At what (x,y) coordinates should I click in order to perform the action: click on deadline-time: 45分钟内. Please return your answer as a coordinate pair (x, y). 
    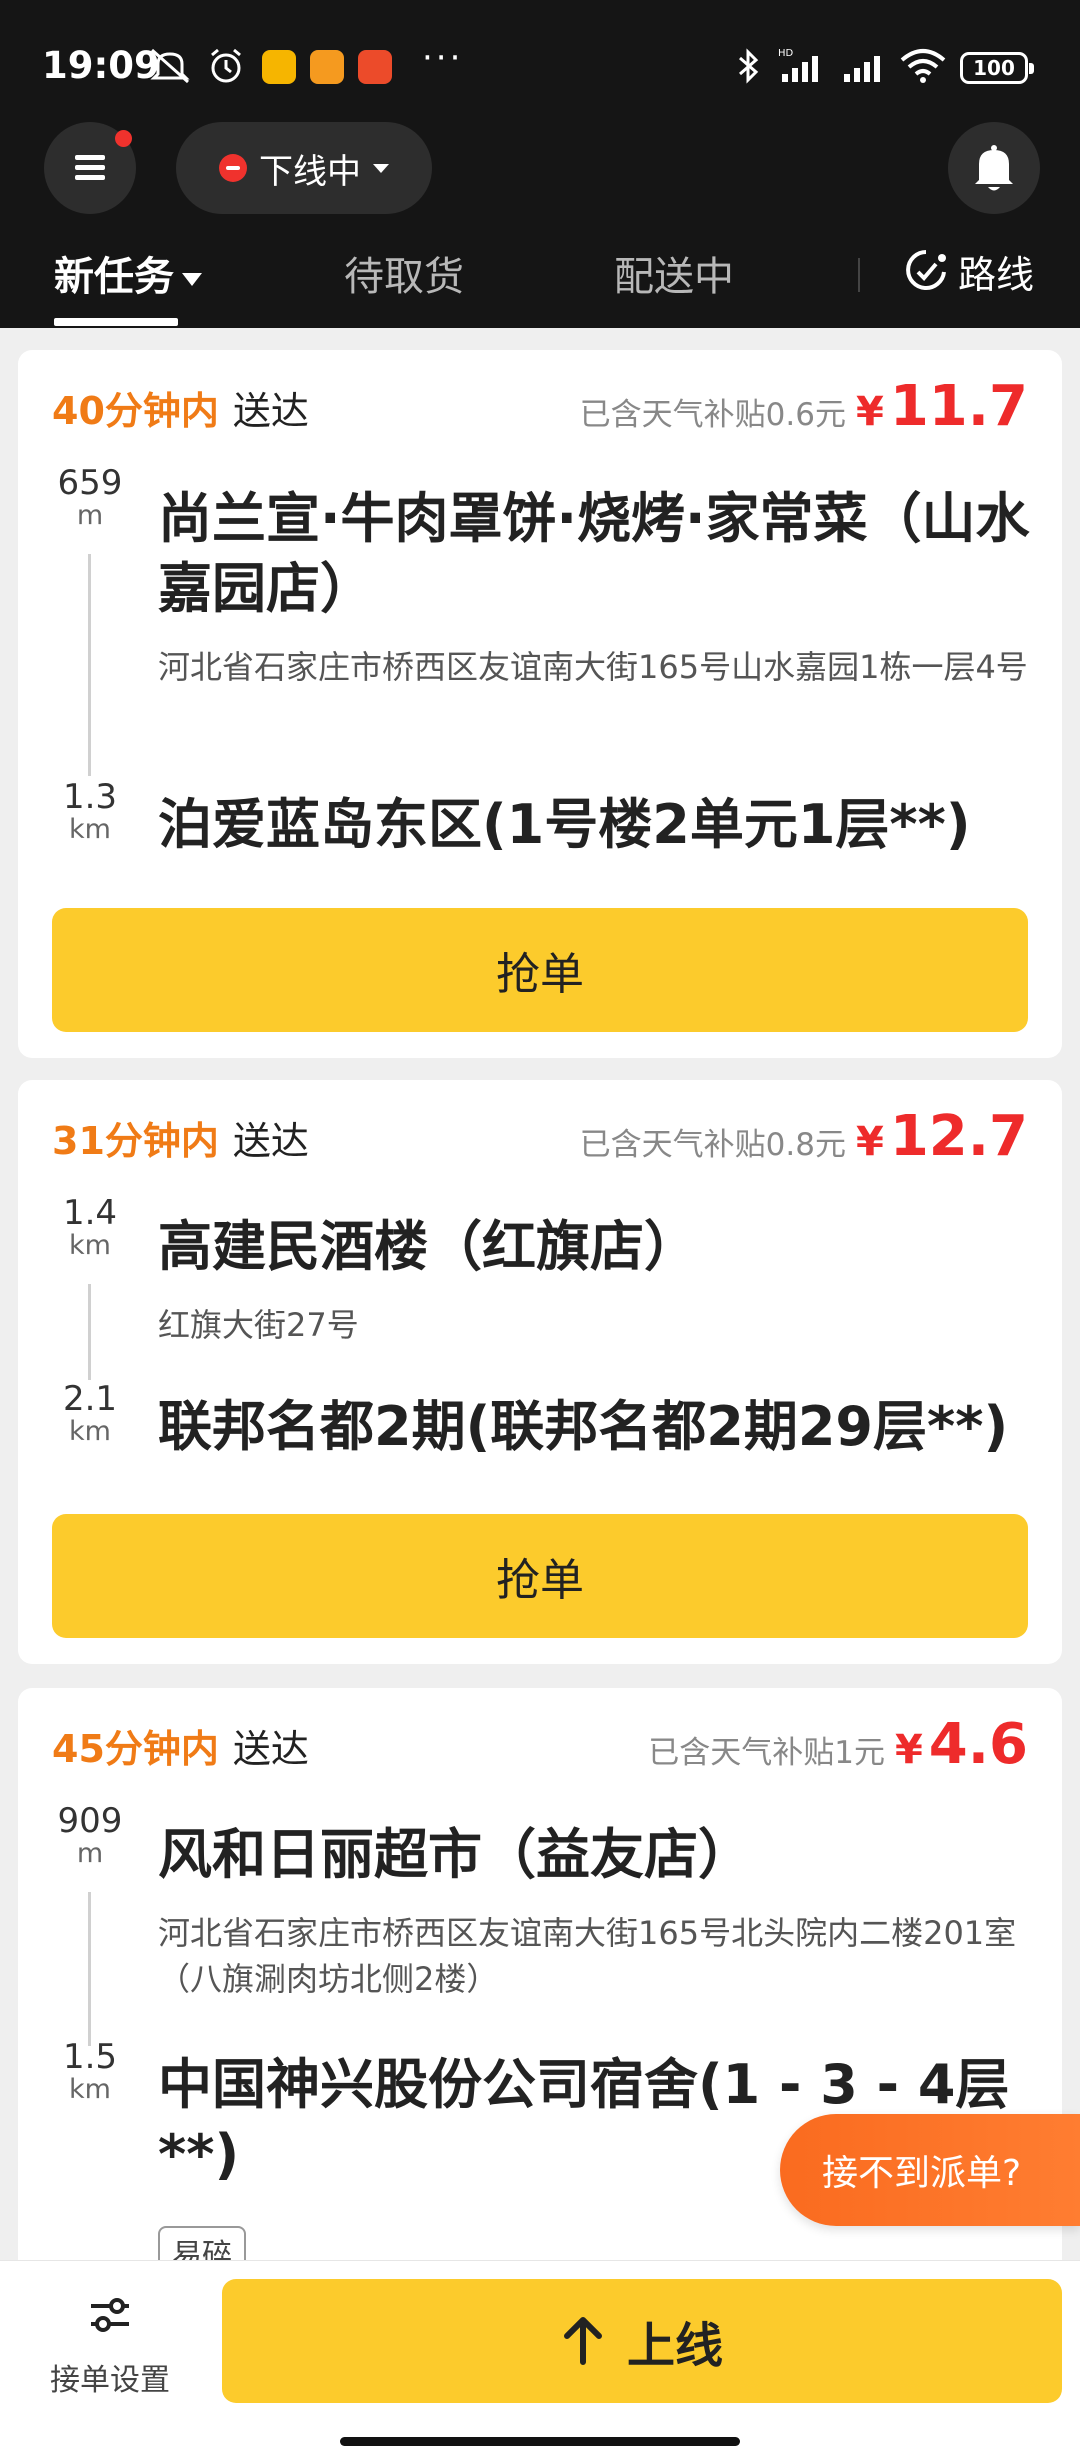
    Looking at the image, I should click on (135, 1749).